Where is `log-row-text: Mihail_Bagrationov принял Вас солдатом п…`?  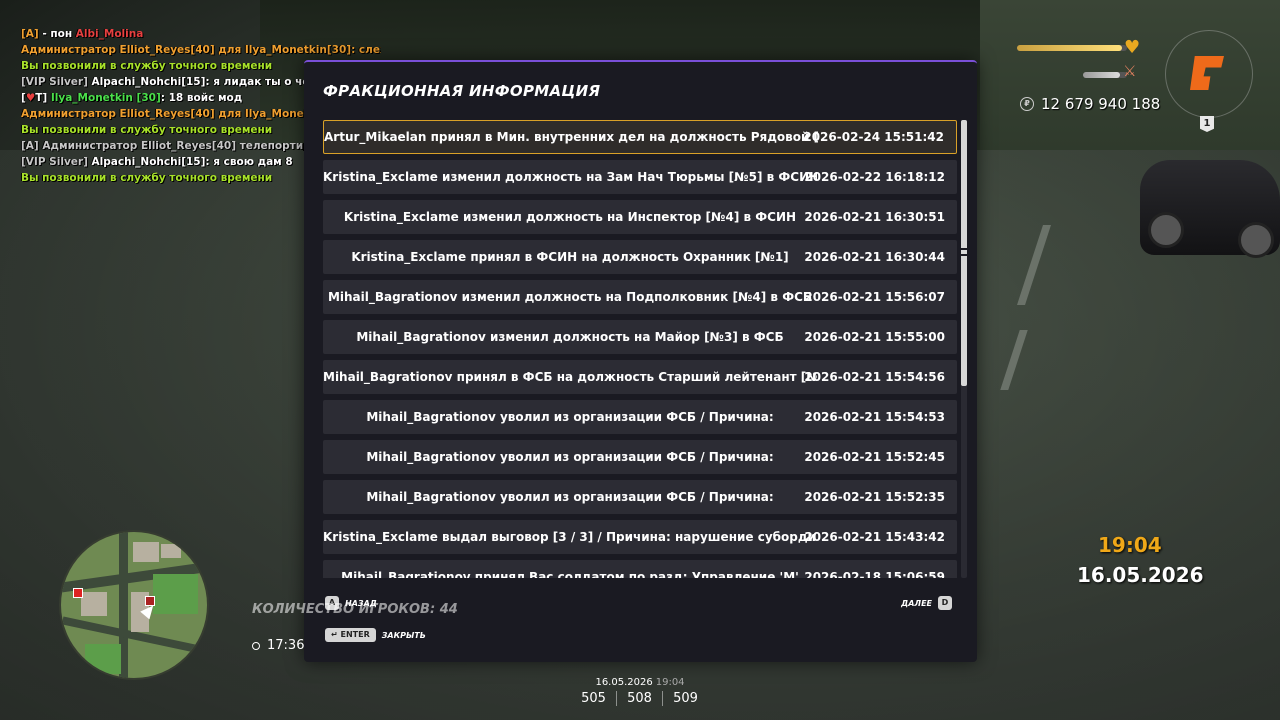
log-row-text: Mihail_Bagrationov принял Вас солдатом п… is located at coordinates (570, 574).